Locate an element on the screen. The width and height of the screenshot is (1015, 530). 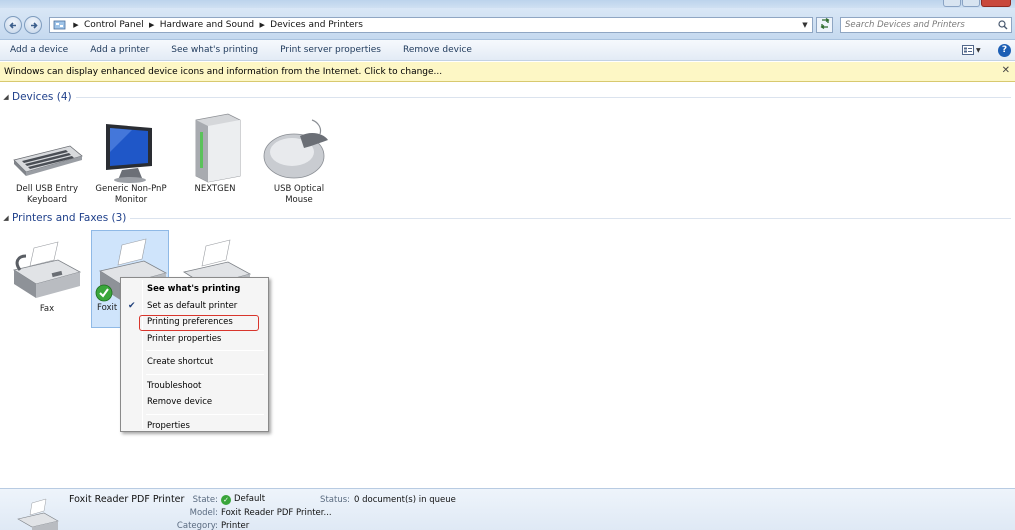
back-button is located at coordinates (13, 25).